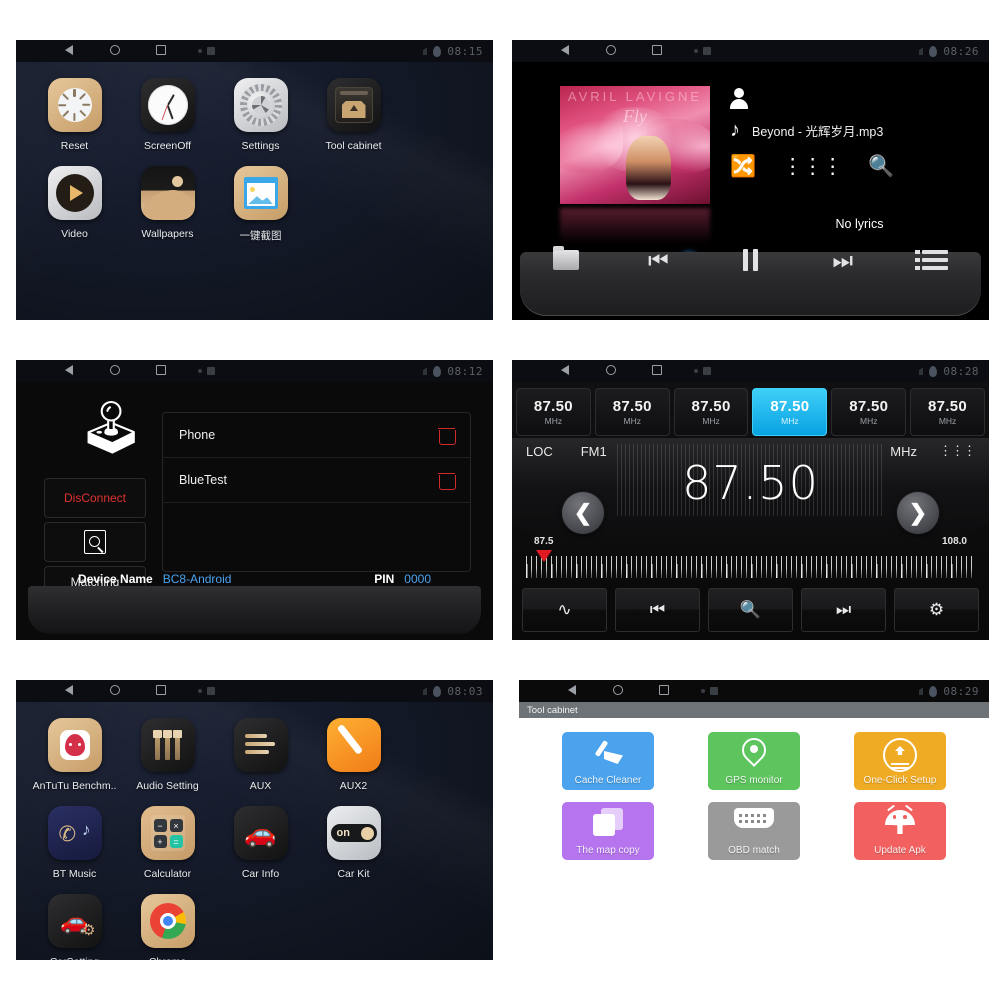 This screenshot has width=1000, height=1000. What do you see at coordinates (74, 921) in the screenshot?
I see `car-setting-icon: 🚗 ⚙` at bounding box center [74, 921].